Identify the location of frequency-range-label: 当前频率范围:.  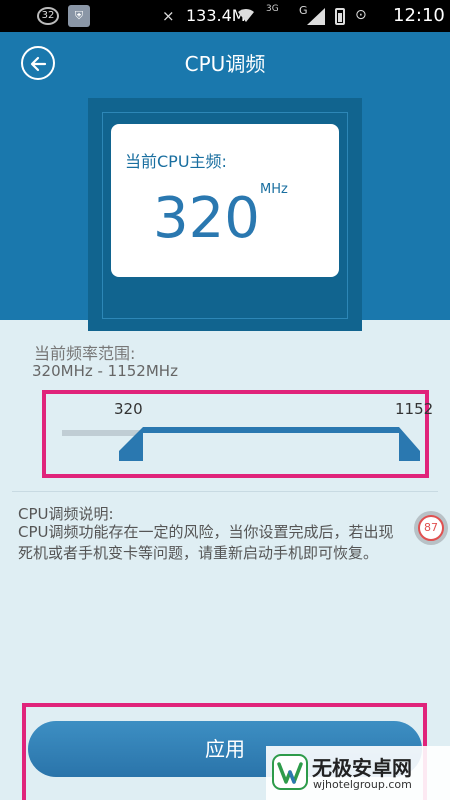
(85, 353).